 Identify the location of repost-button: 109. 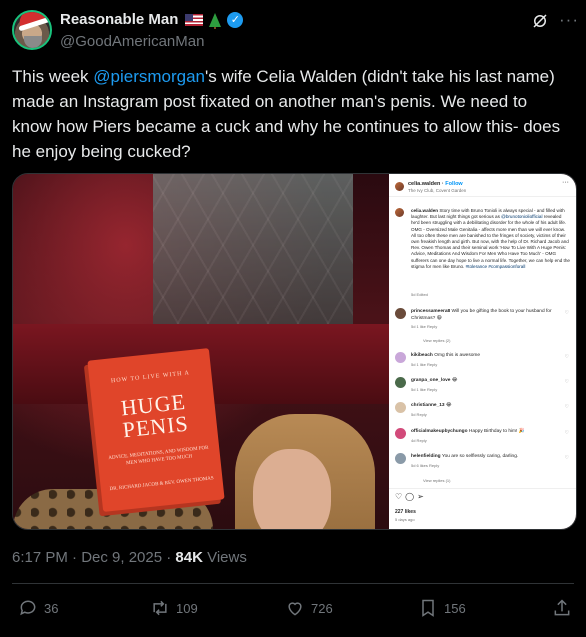
(174, 608).